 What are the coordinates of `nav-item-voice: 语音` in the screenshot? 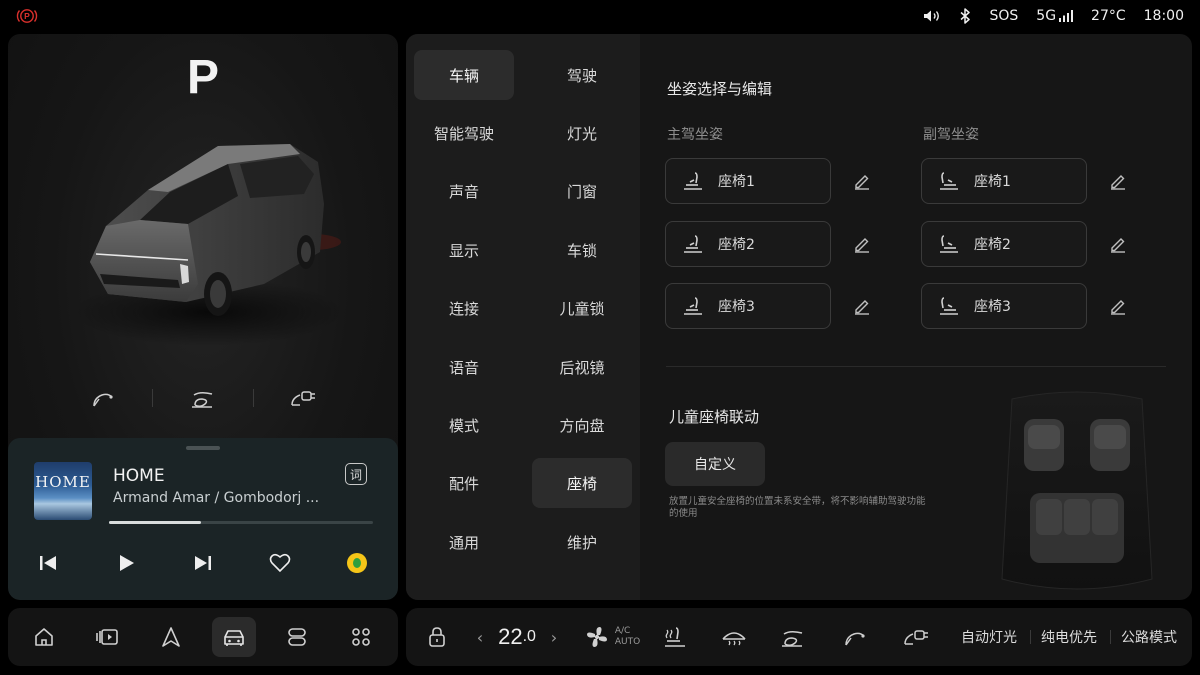 It's located at (464, 367).